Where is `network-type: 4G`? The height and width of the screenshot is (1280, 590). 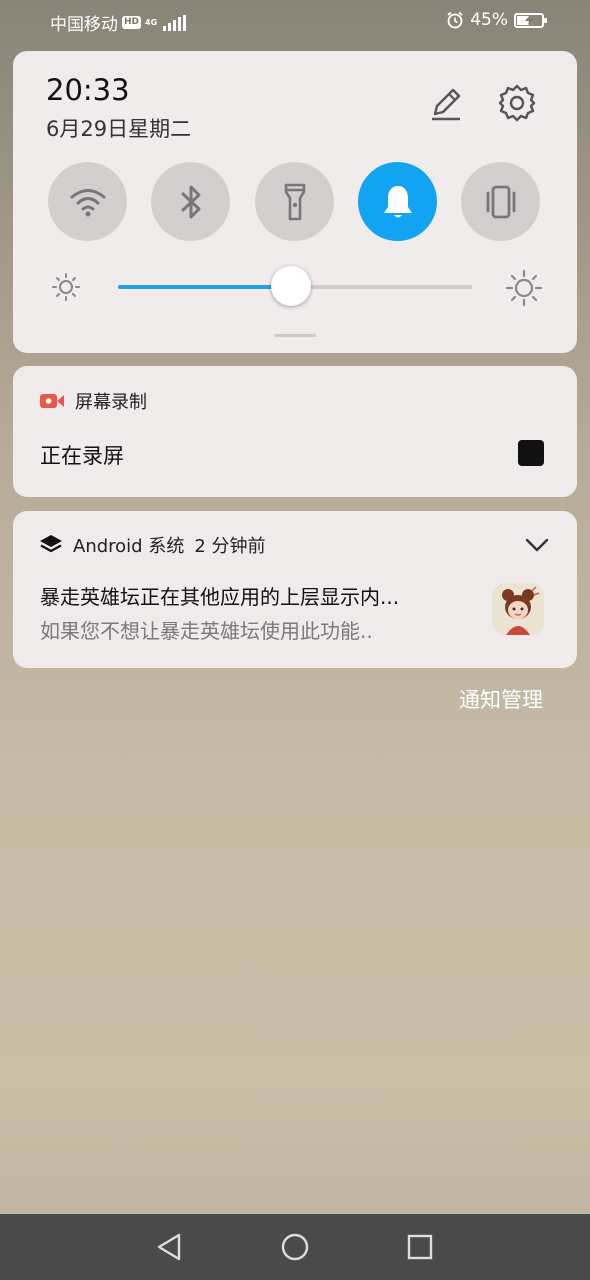 network-type: 4G is located at coordinates (151, 22).